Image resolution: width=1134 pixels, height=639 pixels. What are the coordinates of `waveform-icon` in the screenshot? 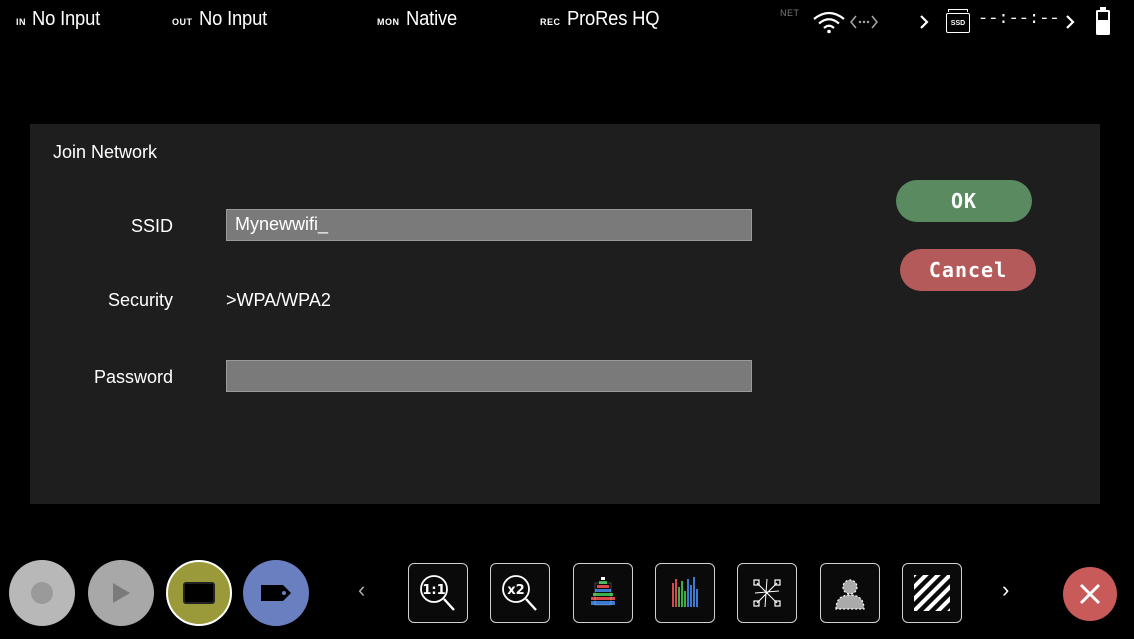 It's located at (603, 591).